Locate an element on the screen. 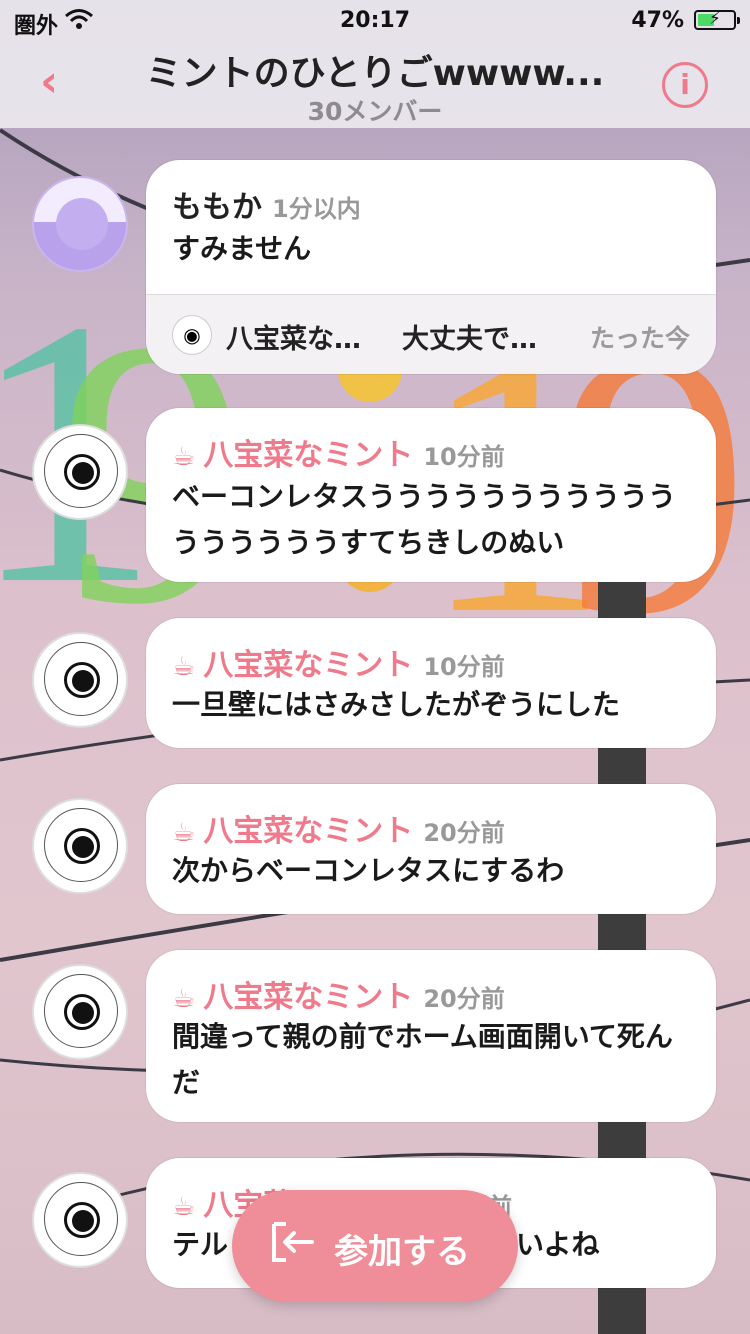 This screenshot has height=1334, width=750. battery-percent: 47% is located at coordinates (657, 20).